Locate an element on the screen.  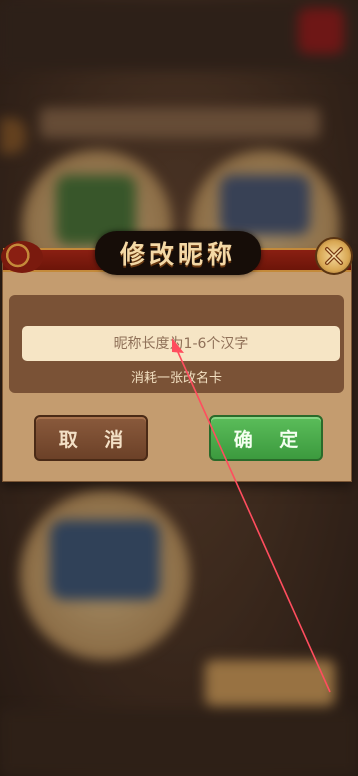
cloud-ornament-icon is located at coordinates (22, 257).